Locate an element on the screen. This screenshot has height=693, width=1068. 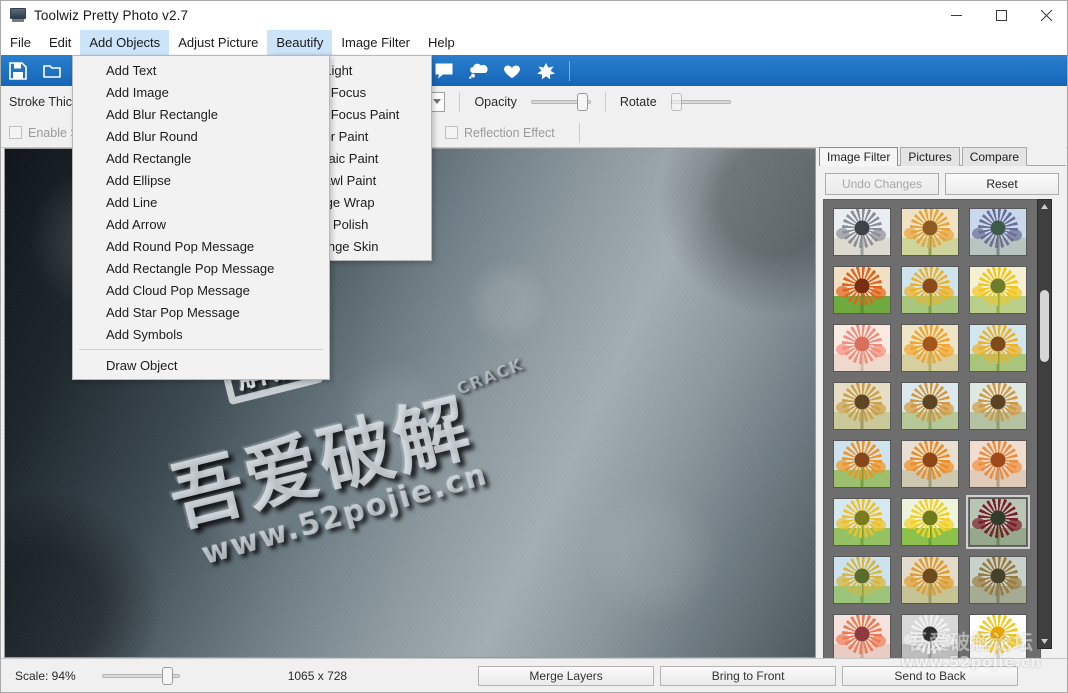
tab-pictures: Pictures is located at coordinates (930, 156).